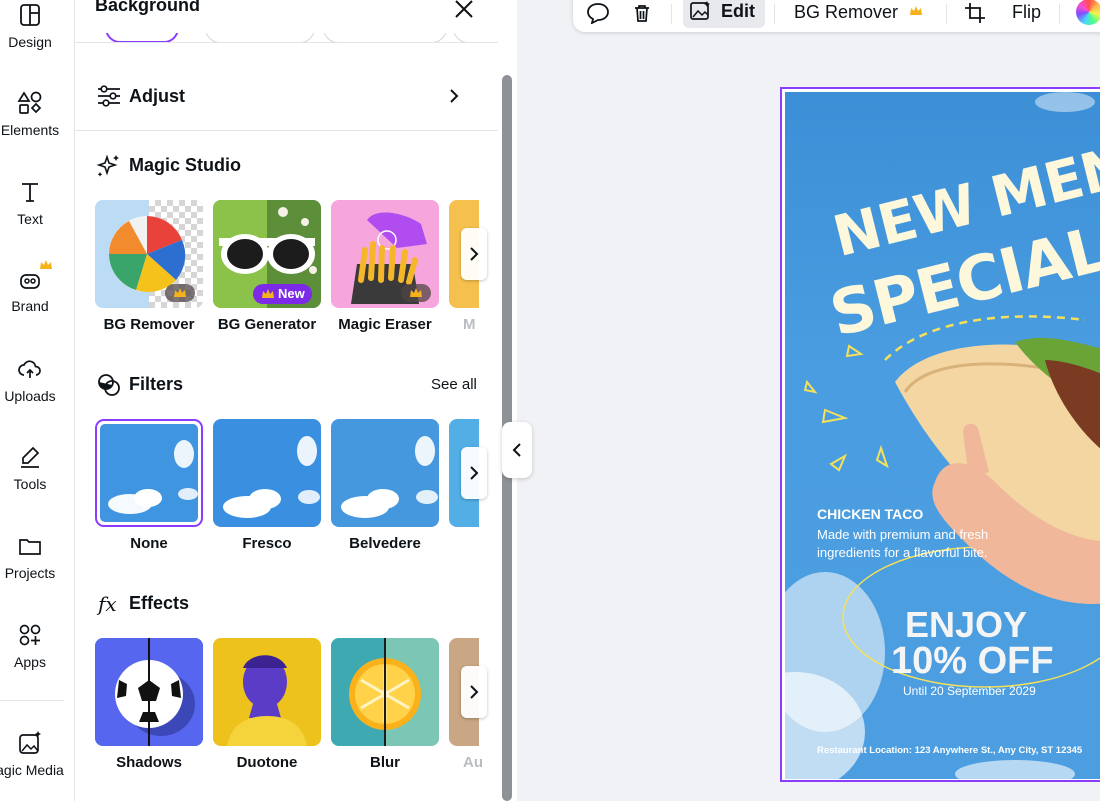 This screenshot has width=1100, height=801. What do you see at coordinates (30, 306) in the screenshot?
I see `rail-item-label: Brand` at bounding box center [30, 306].